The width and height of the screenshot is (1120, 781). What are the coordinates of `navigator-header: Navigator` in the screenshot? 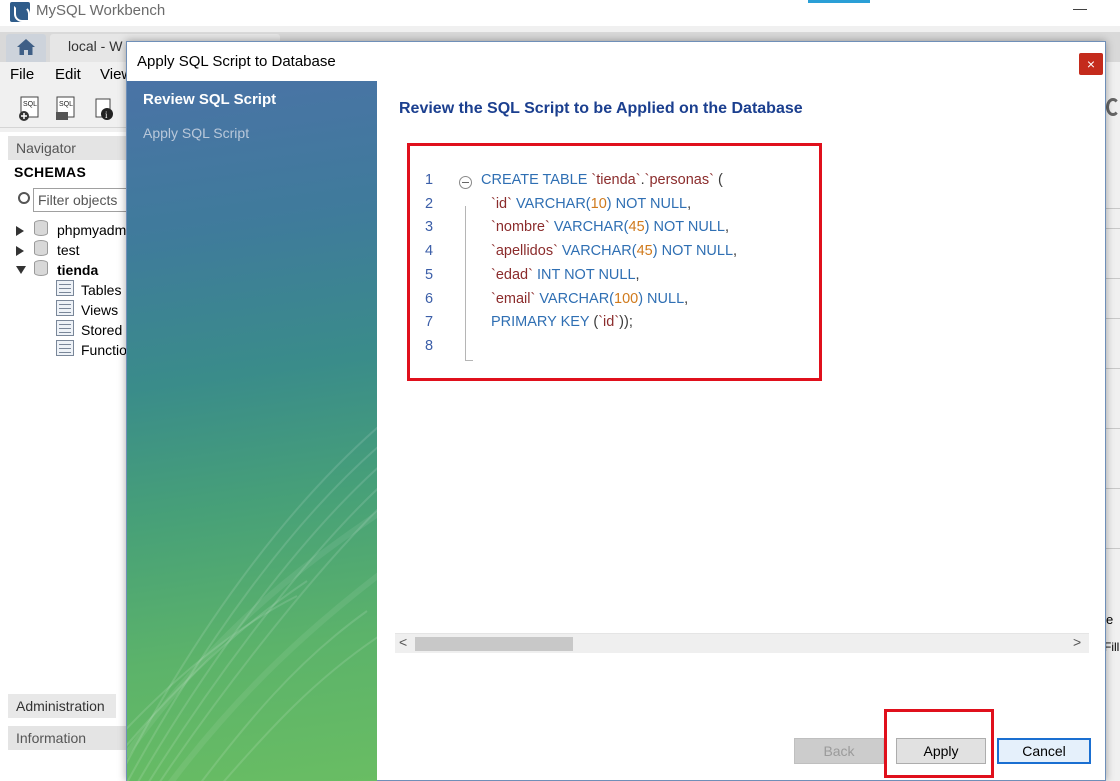 It's located at (67, 148).